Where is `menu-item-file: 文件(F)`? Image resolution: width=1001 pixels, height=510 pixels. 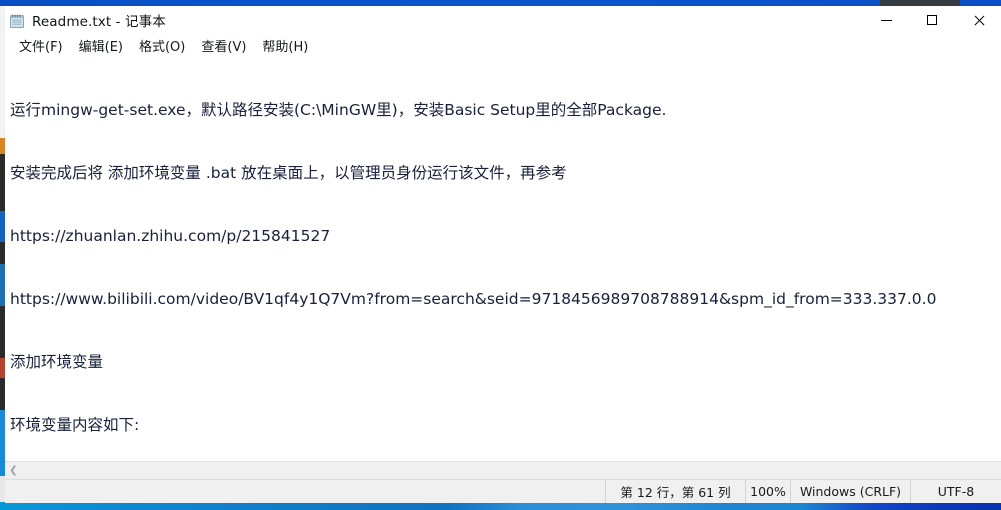 menu-item-file: 文件(F) is located at coordinates (41, 45).